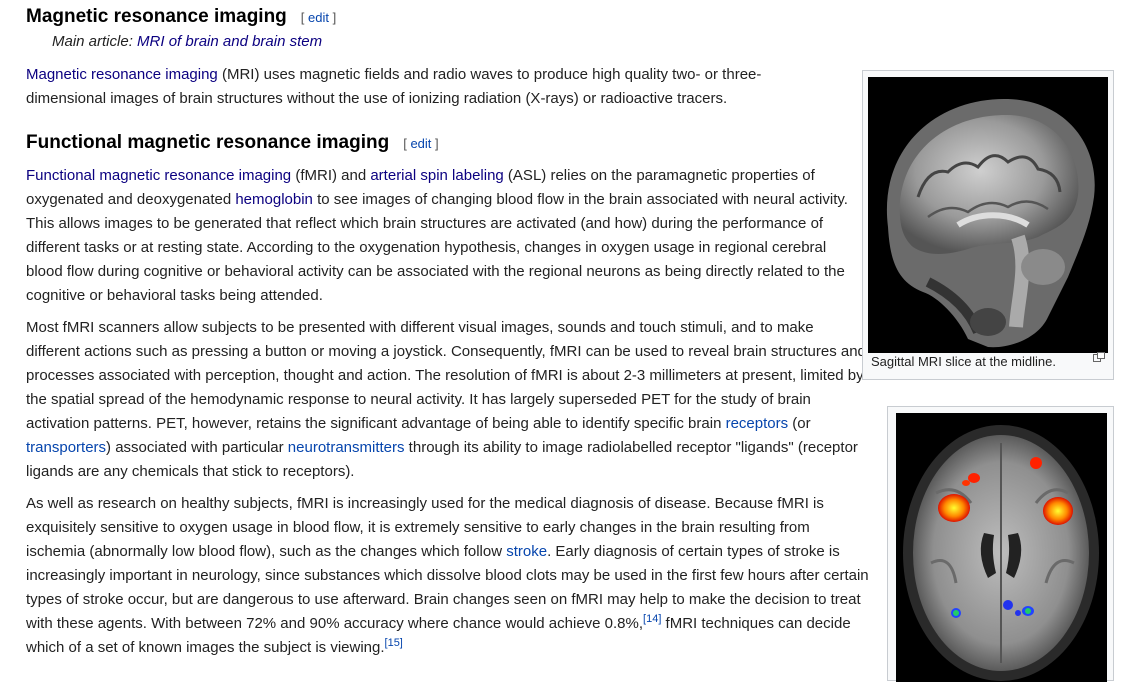 The width and height of the screenshot is (1128, 682). I want to click on section-heading-mri: Magnetic resonance imaging [ edit ], so click(181, 17).